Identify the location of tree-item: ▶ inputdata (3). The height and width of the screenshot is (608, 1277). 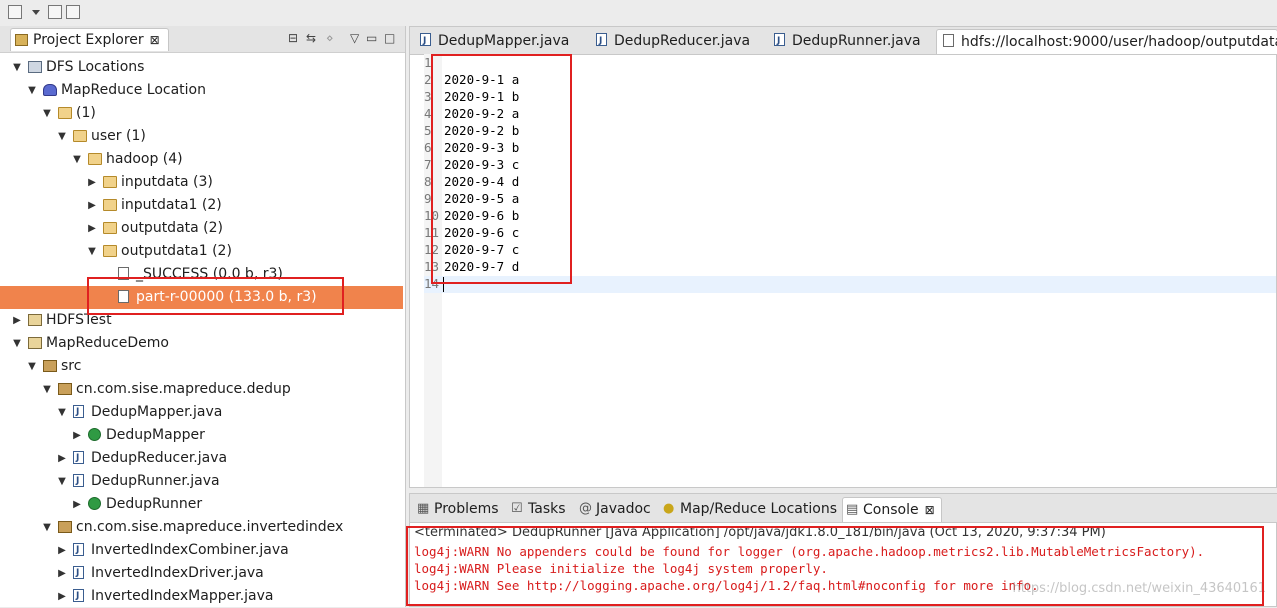
(201, 182).